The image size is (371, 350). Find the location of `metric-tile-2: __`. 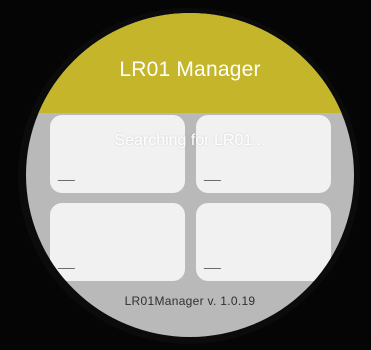

metric-tile-2: __ is located at coordinates (263, 154).